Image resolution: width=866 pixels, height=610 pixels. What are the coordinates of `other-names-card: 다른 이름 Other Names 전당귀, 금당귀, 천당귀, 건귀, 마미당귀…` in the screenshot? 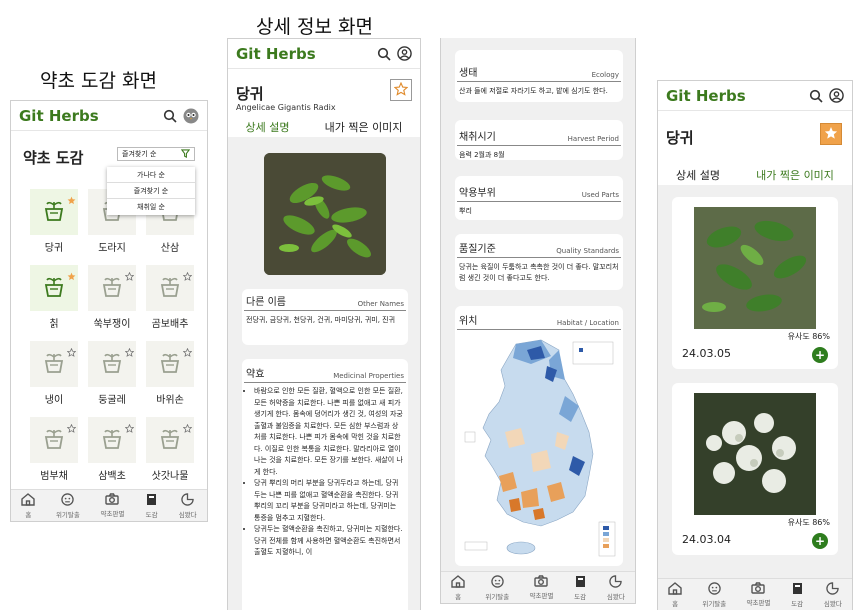 It's located at (325, 317).